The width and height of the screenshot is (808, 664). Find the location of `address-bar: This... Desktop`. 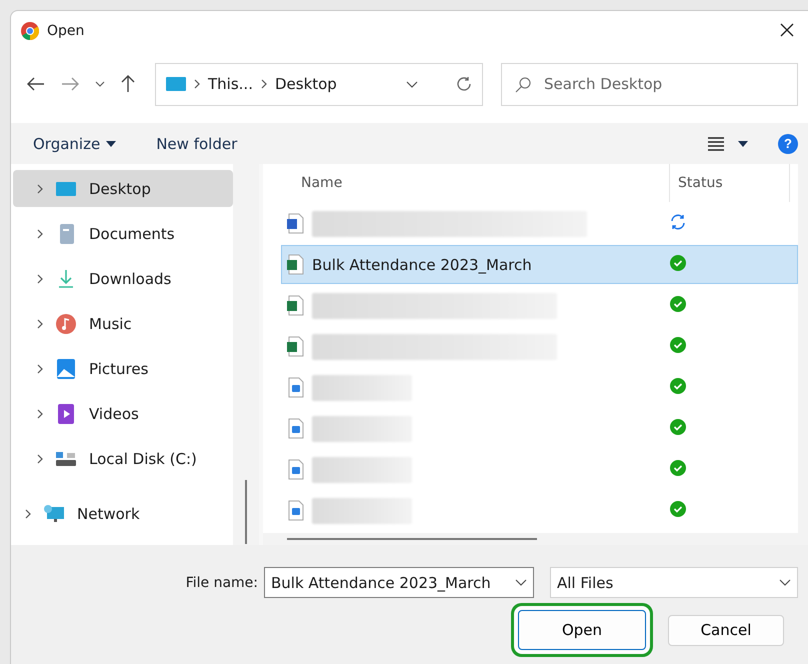

address-bar: This... Desktop is located at coordinates (319, 84).